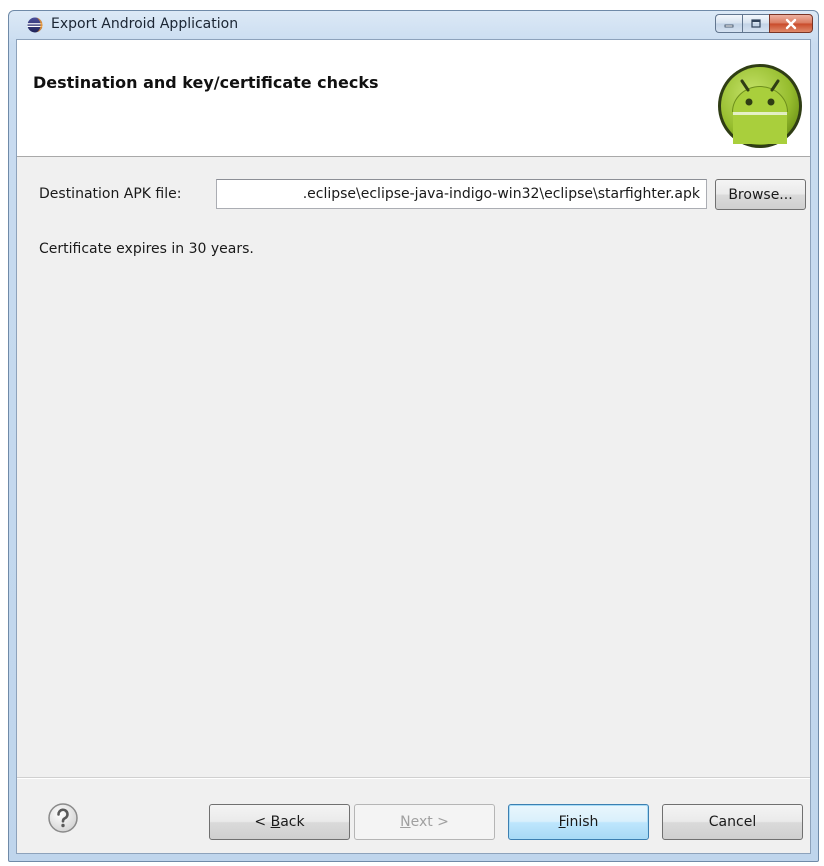  I want to click on close-icon, so click(791, 23).